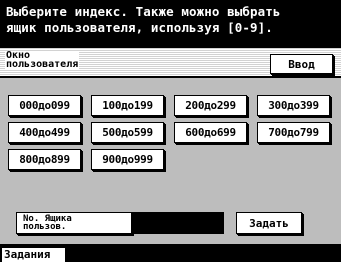 This screenshot has height=262, width=341. Describe the element at coordinates (139, 27) in the screenshot. I see `instruction-line-2: ящик пользователя, используя [0-9].` at that location.